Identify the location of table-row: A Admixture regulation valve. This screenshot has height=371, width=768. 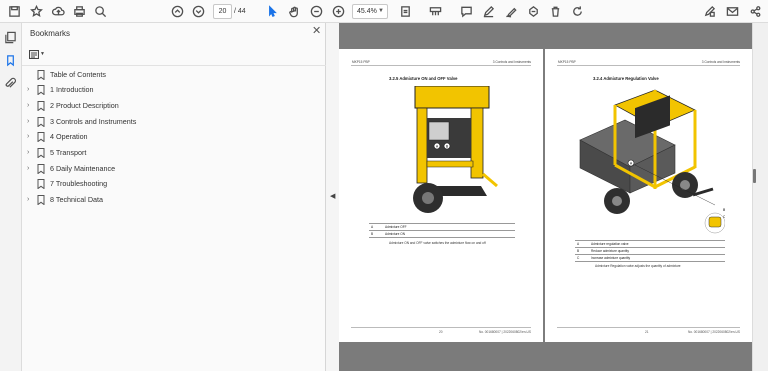
(650, 244).